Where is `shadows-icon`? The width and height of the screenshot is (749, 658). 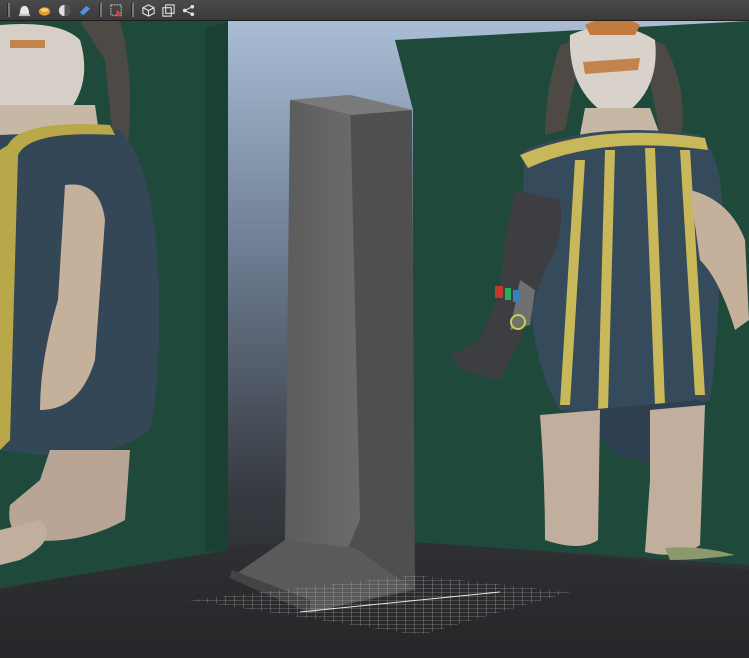 shadows-icon is located at coordinates (84, 10).